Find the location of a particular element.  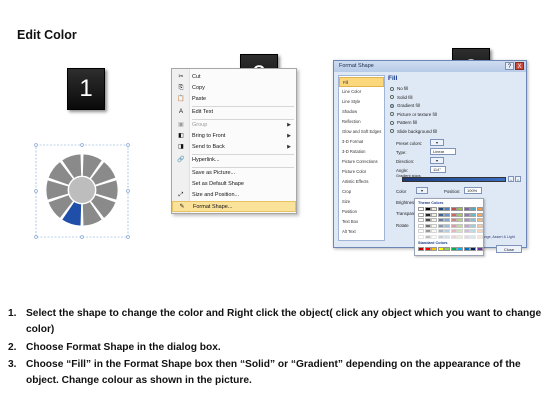

nav-item-reflection: Reflection is located at coordinates (361, 122).